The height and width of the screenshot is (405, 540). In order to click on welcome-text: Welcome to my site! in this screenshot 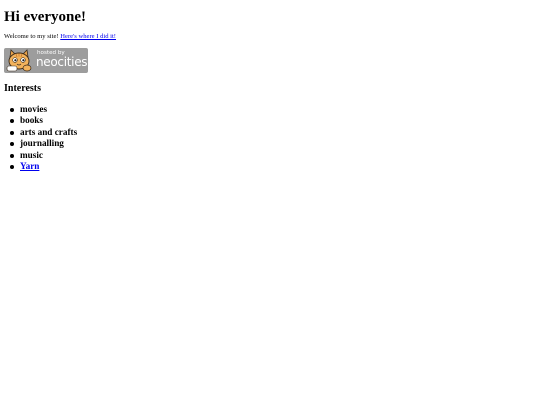, I will do `click(31, 36)`.